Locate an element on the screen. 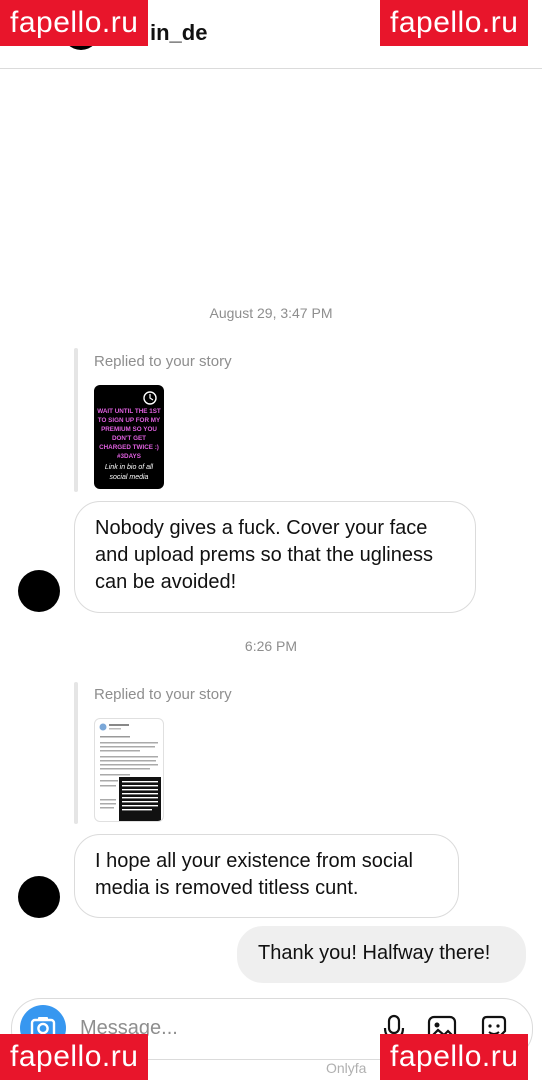 The image size is (542, 1080). watermark-top-left: fapello.ru is located at coordinates (74, 23).